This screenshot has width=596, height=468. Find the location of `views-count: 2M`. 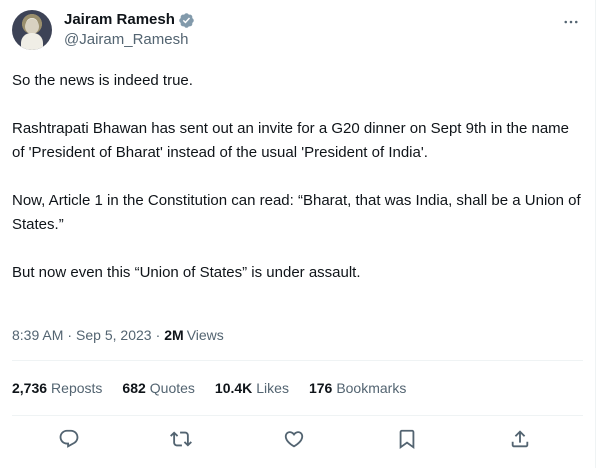

views-count: 2M is located at coordinates (173, 335).